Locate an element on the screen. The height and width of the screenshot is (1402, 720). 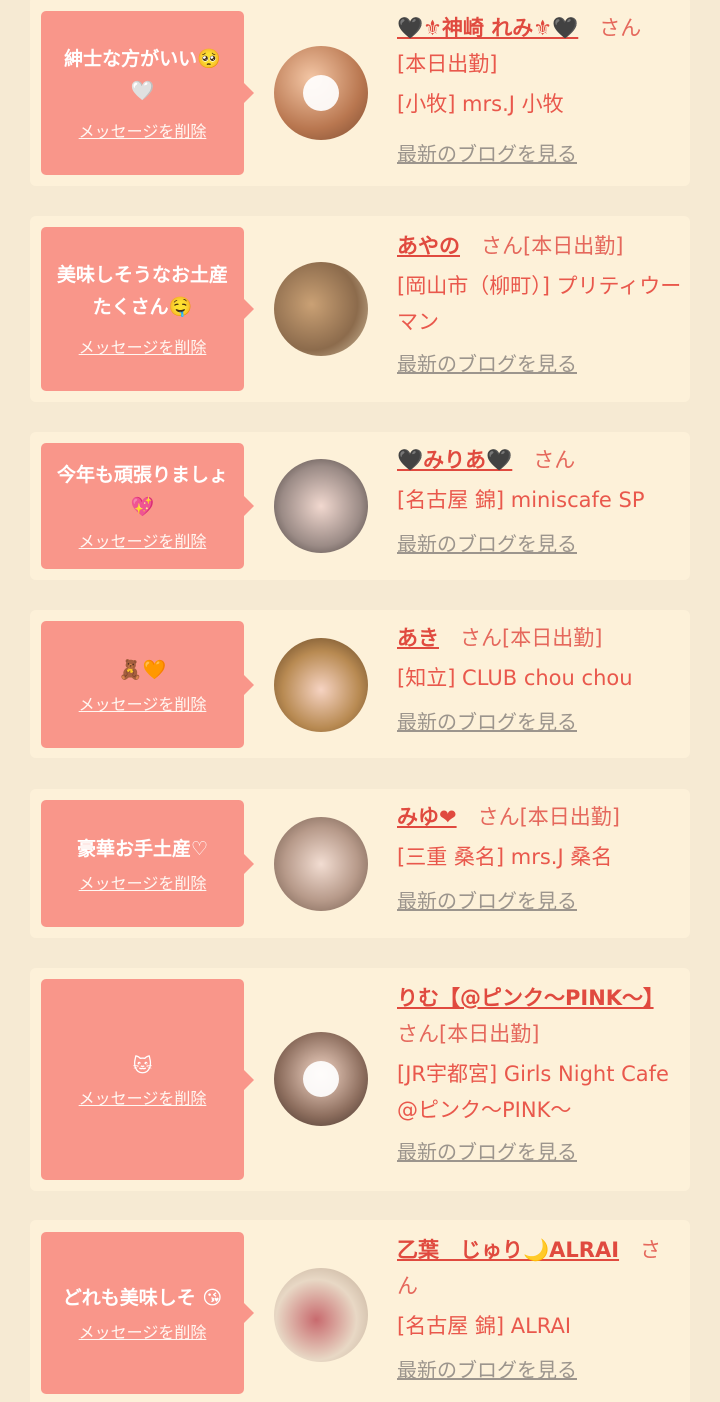
shop-name: [JR宇都宮] Girls Night Cafe @ピンク～PINK～ is located at coordinates (533, 1092).